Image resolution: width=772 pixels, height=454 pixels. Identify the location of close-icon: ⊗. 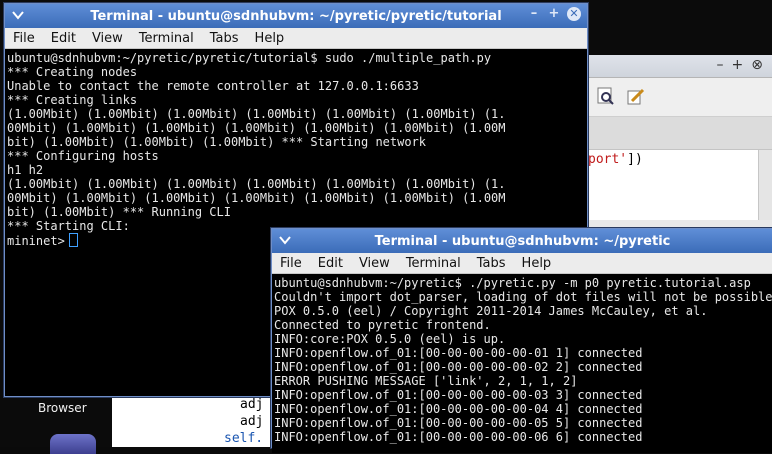
(757, 65).